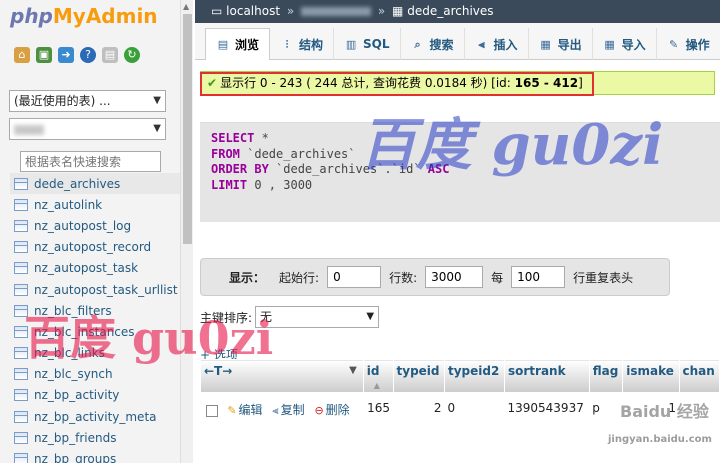 The width and height of the screenshot is (720, 463). What do you see at coordinates (336, 11) in the screenshot?
I see `breadcrumb-database-redacted` at bounding box center [336, 11].